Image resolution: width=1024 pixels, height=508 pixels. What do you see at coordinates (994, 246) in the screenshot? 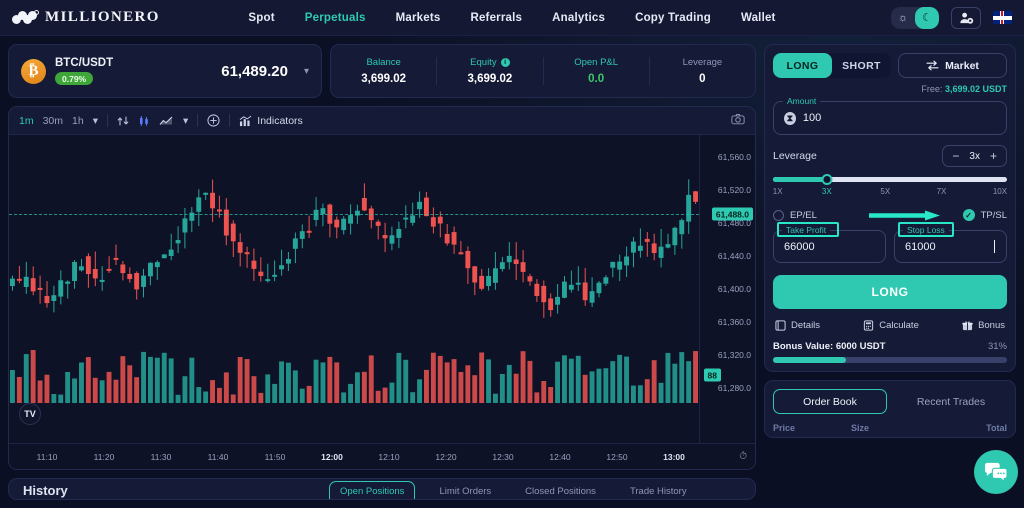
I see `text-cursor` at bounding box center [994, 246].